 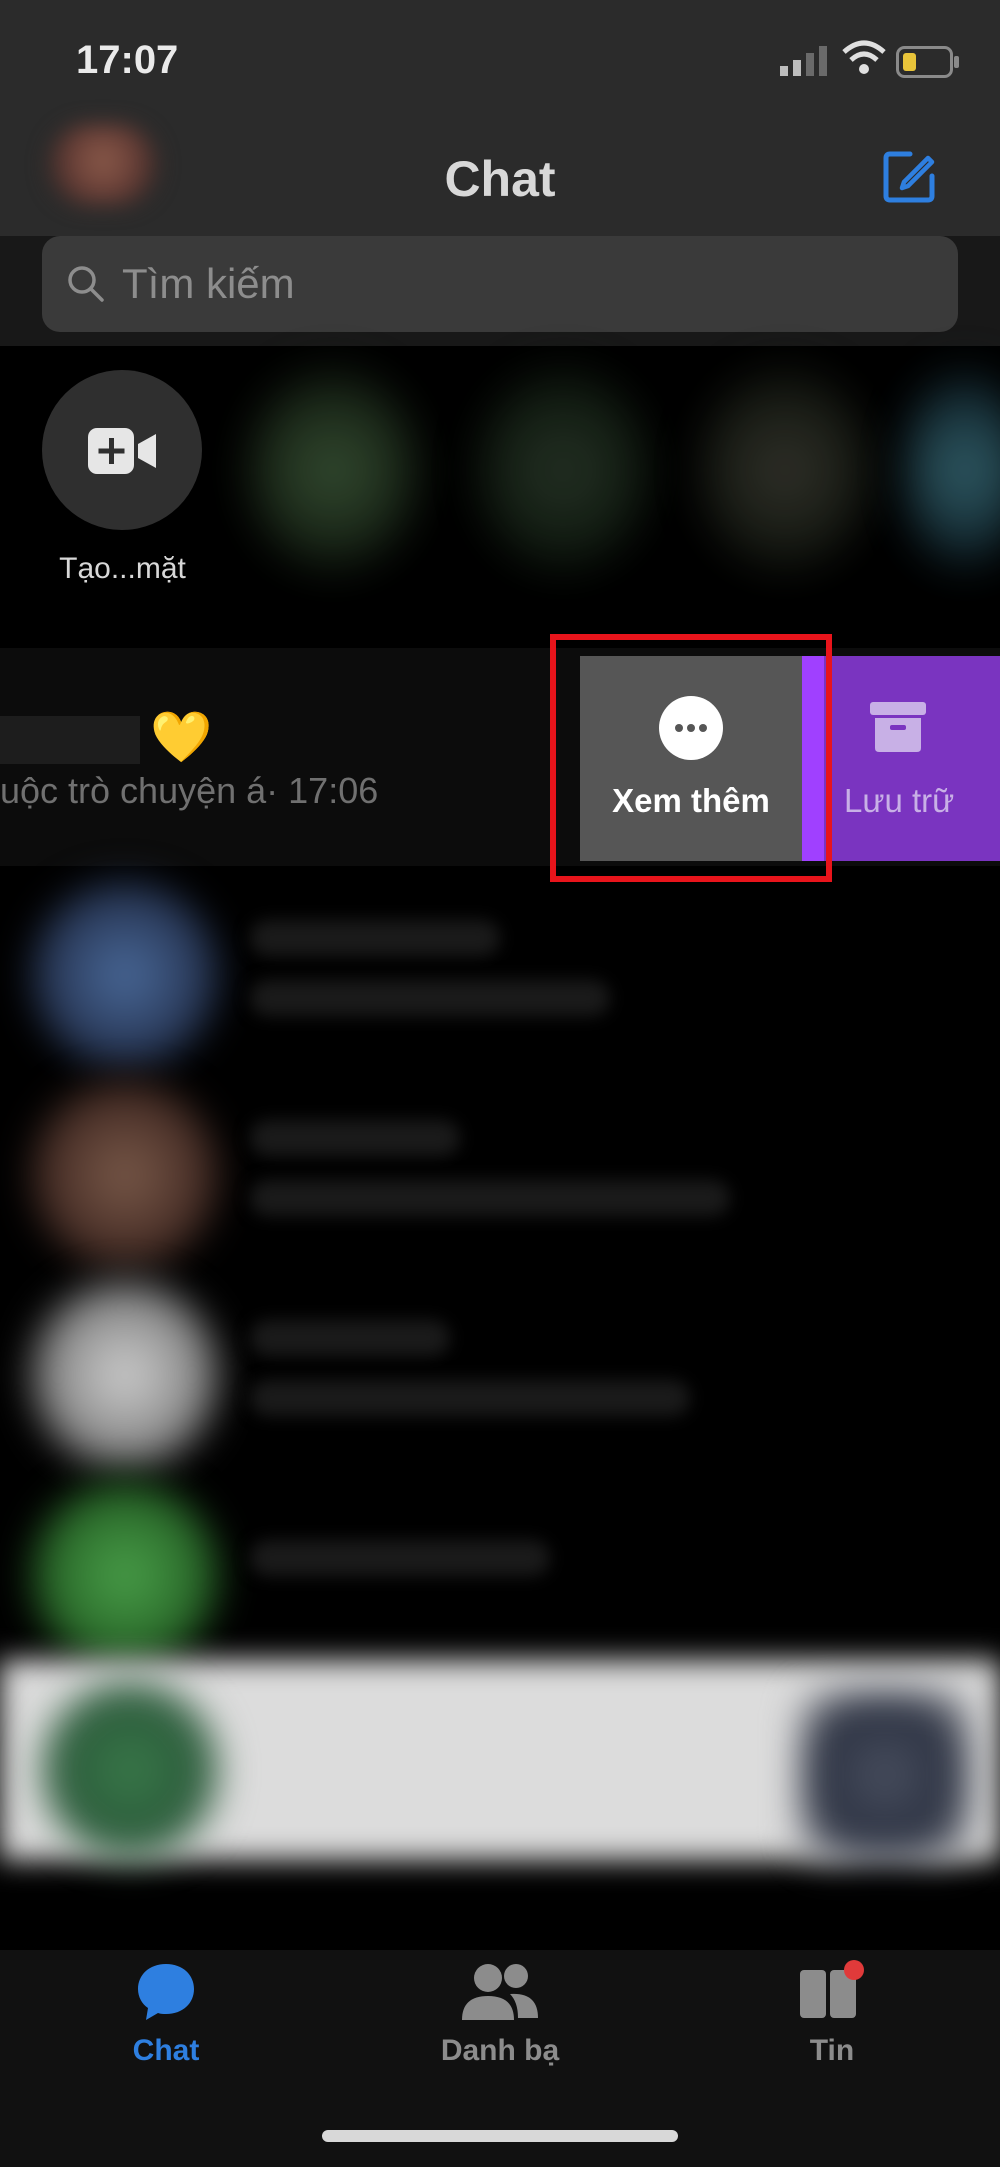 What do you see at coordinates (909, 177) in the screenshot?
I see `compose-icon` at bounding box center [909, 177].